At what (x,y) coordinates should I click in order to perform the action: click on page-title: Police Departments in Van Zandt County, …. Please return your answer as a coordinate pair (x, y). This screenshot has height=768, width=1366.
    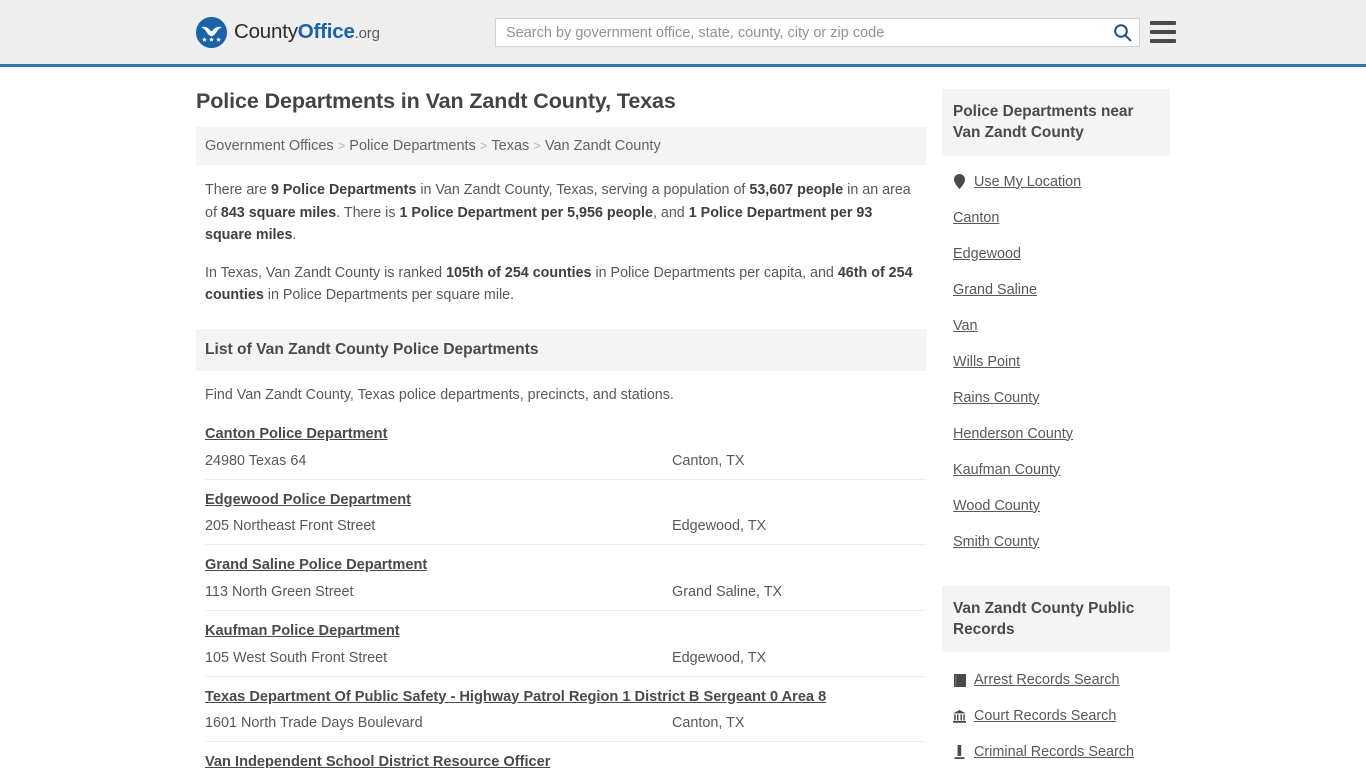
    Looking at the image, I should click on (436, 101).